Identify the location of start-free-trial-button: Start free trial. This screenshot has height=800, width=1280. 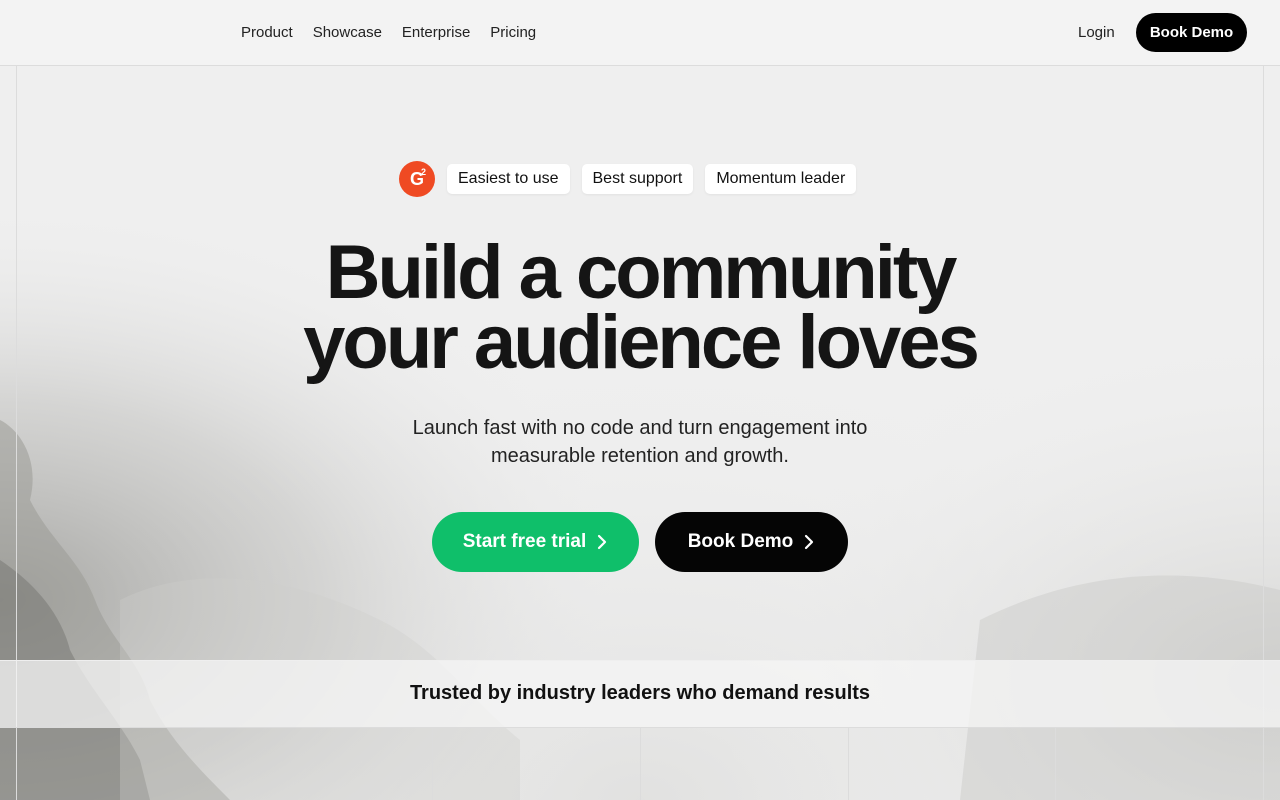
(535, 542).